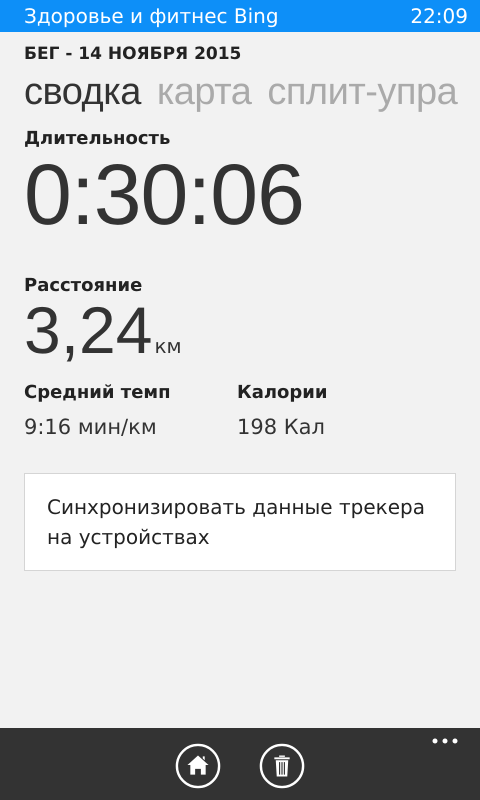 The width and height of the screenshot is (480, 800). I want to click on stat-label: Калории, so click(282, 392).